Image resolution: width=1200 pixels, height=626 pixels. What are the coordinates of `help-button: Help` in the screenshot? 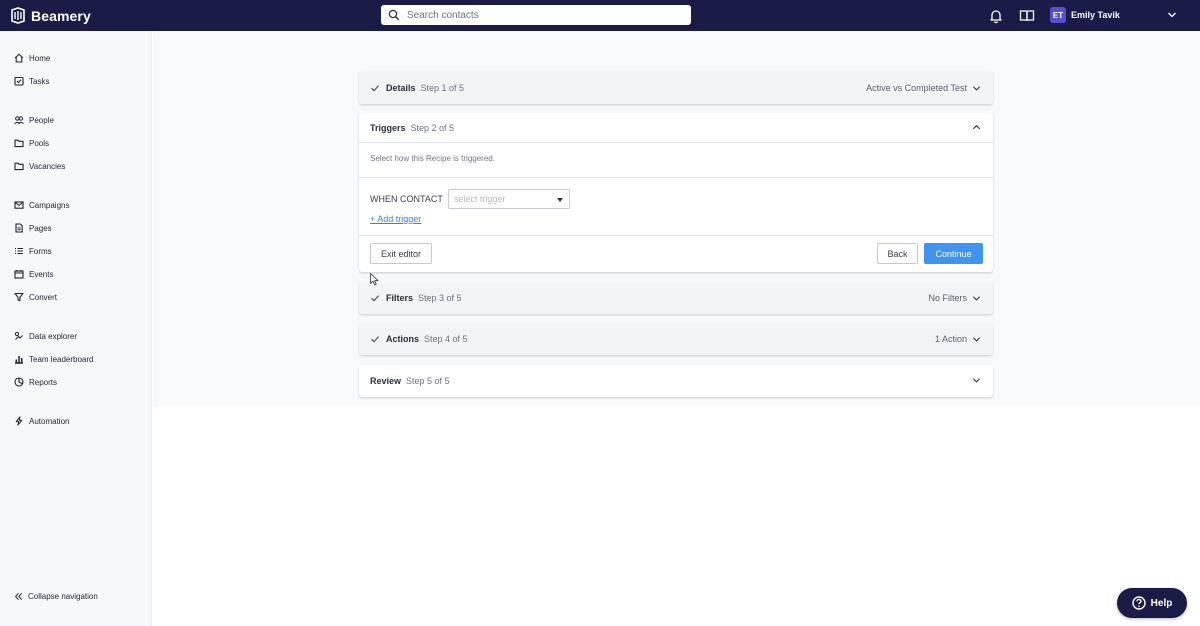 It's located at (1152, 603).